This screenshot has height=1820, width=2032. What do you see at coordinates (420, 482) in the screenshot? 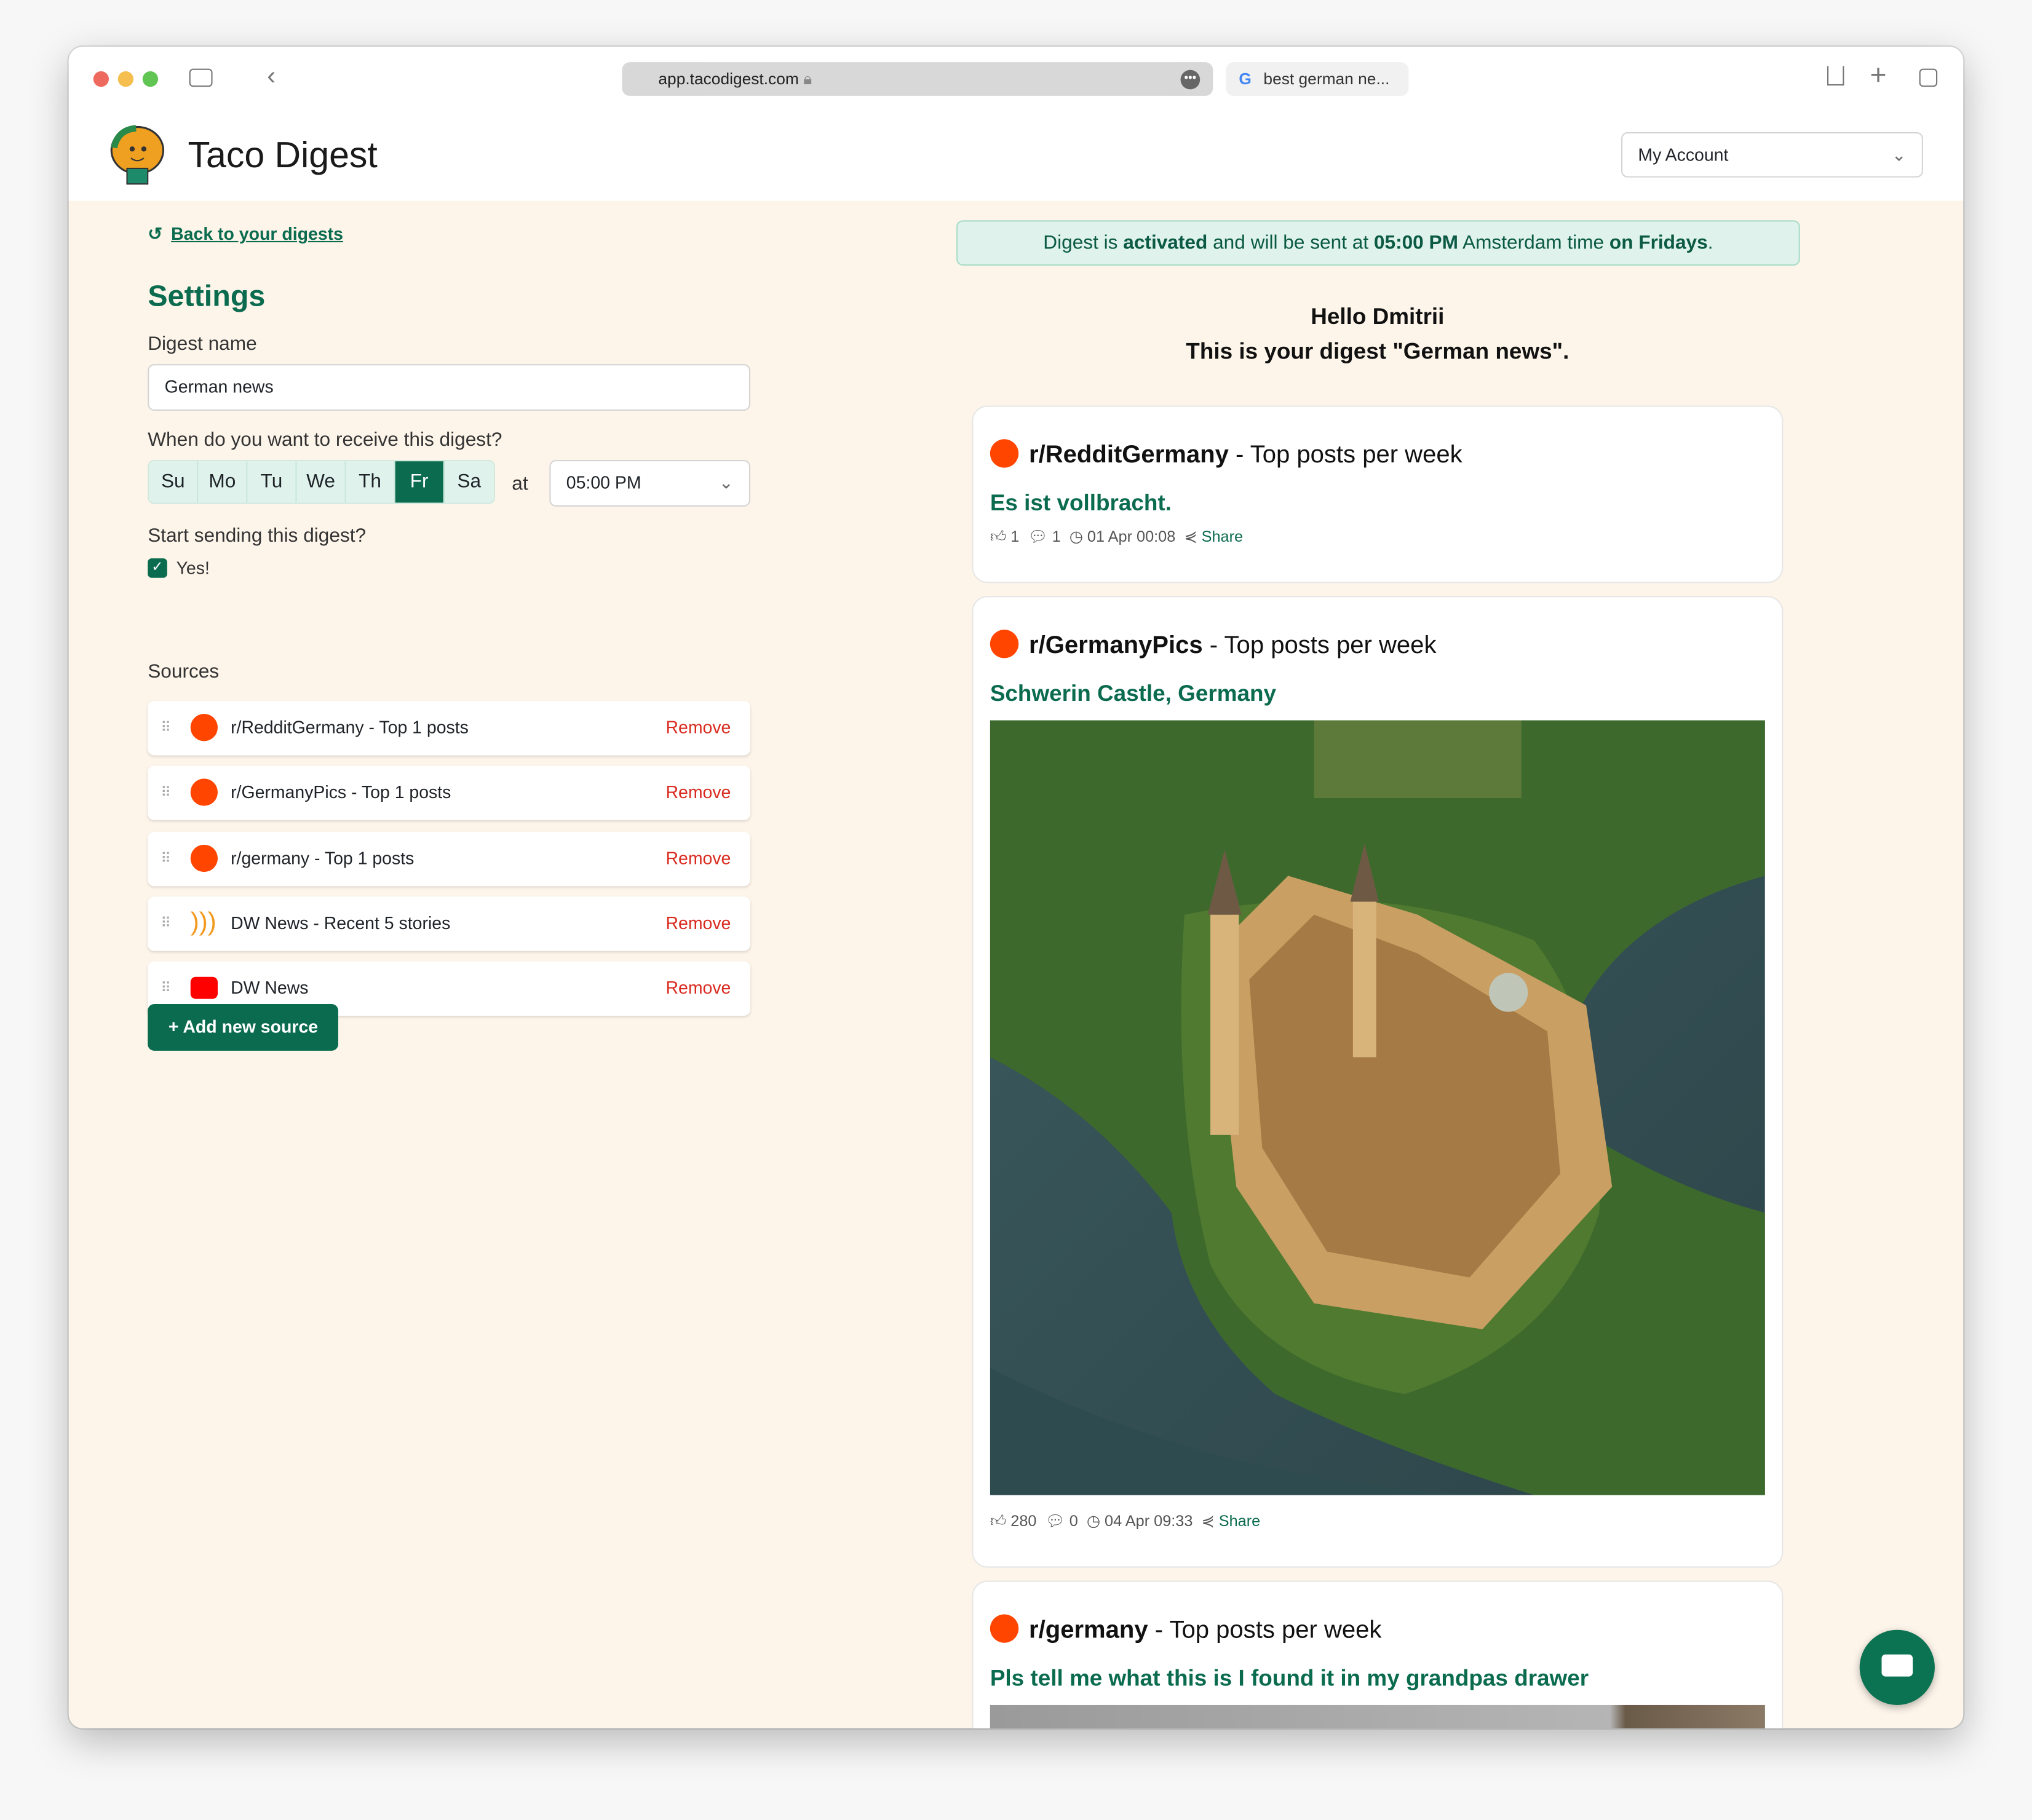
I see `day-fr: Fr` at bounding box center [420, 482].